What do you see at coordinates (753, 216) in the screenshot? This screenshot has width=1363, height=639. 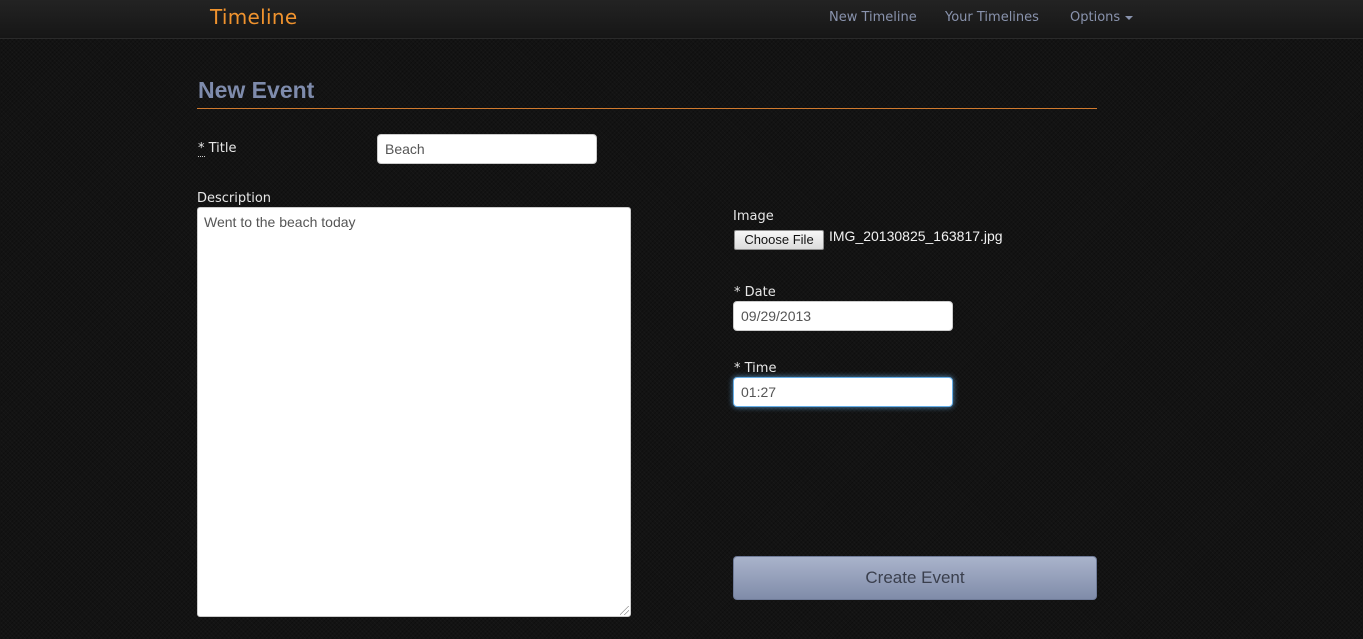 I see `image-label: Image` at bounding box center [753, 216].